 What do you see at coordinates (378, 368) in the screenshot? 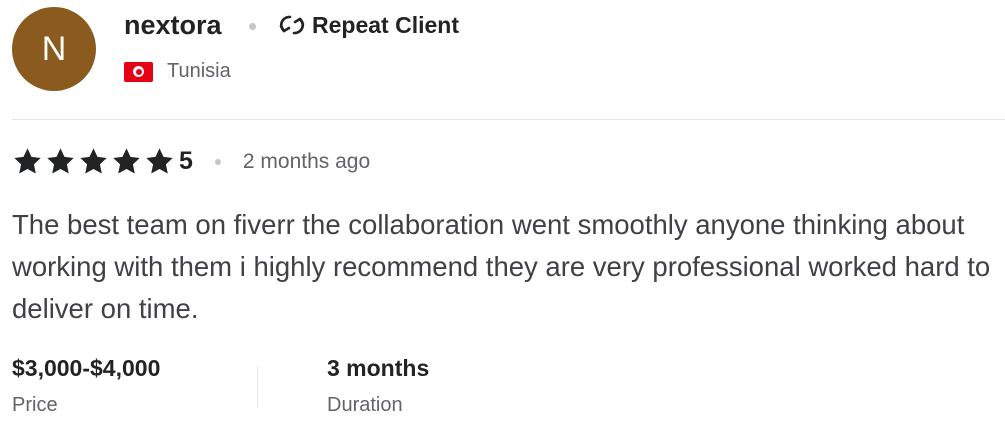
I see `duration-value: 3 months` at bounding box center [378, 368].